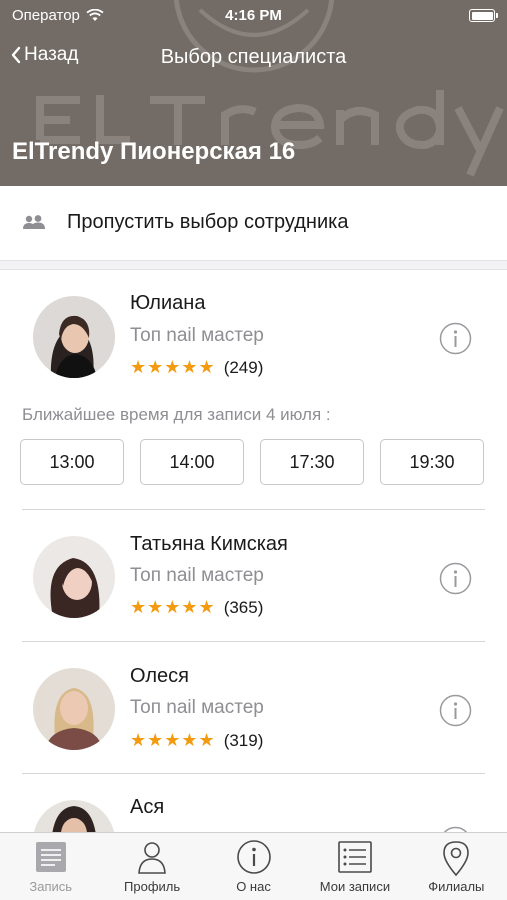  What do you see at coordinates (51, 886) in the screenshot?
I see `tab-label: Запись` at bounding box center [51, 886].